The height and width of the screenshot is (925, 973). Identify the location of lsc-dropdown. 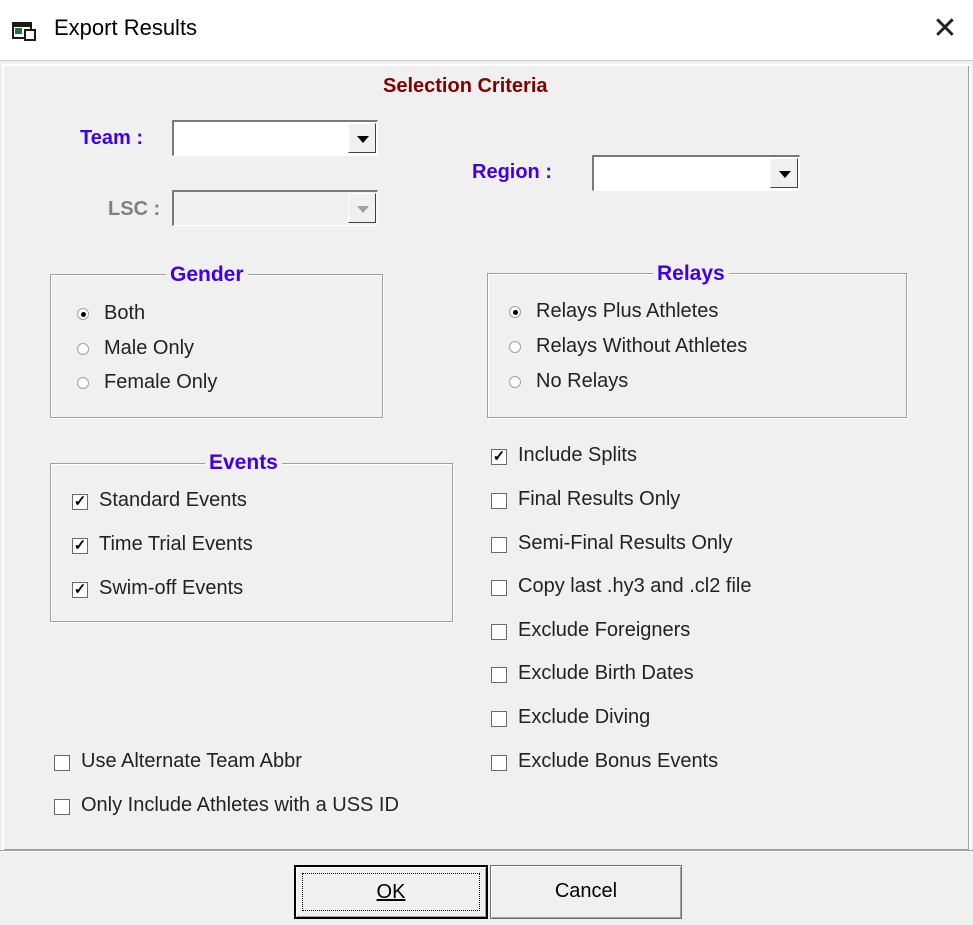
(275, 208).